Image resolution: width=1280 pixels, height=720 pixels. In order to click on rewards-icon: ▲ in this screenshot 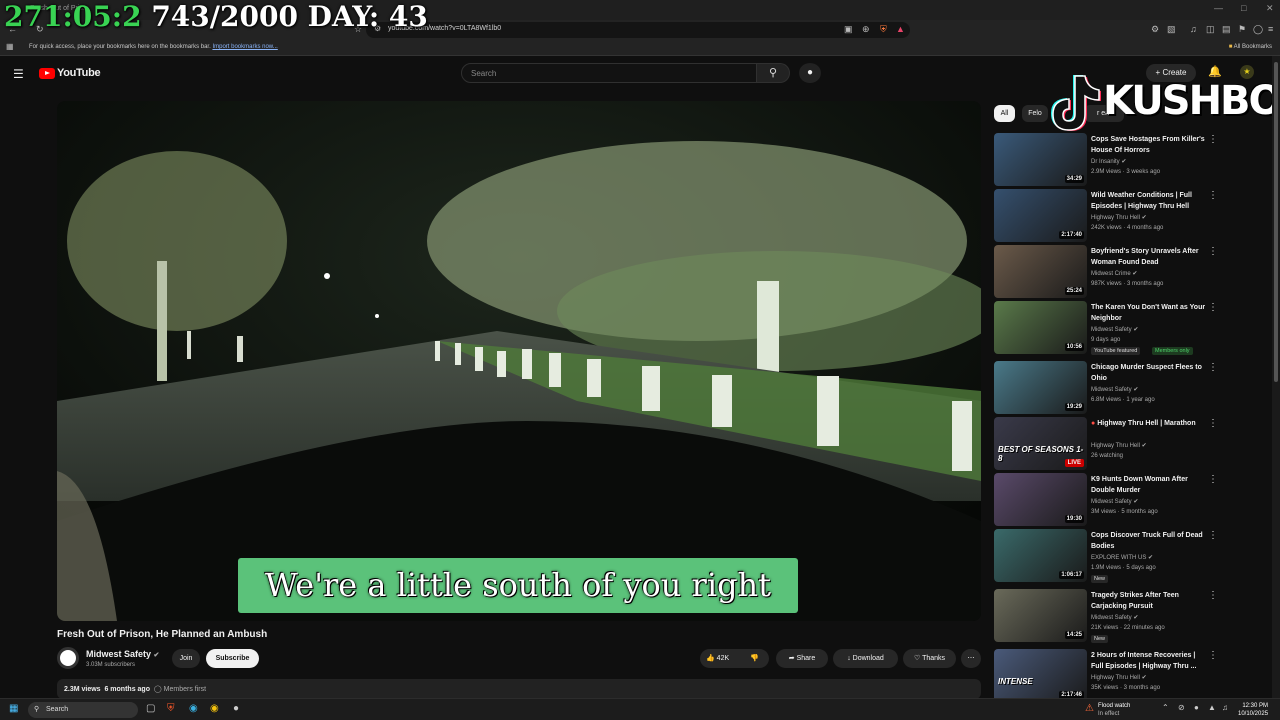, I will do `click(900, 29)`.